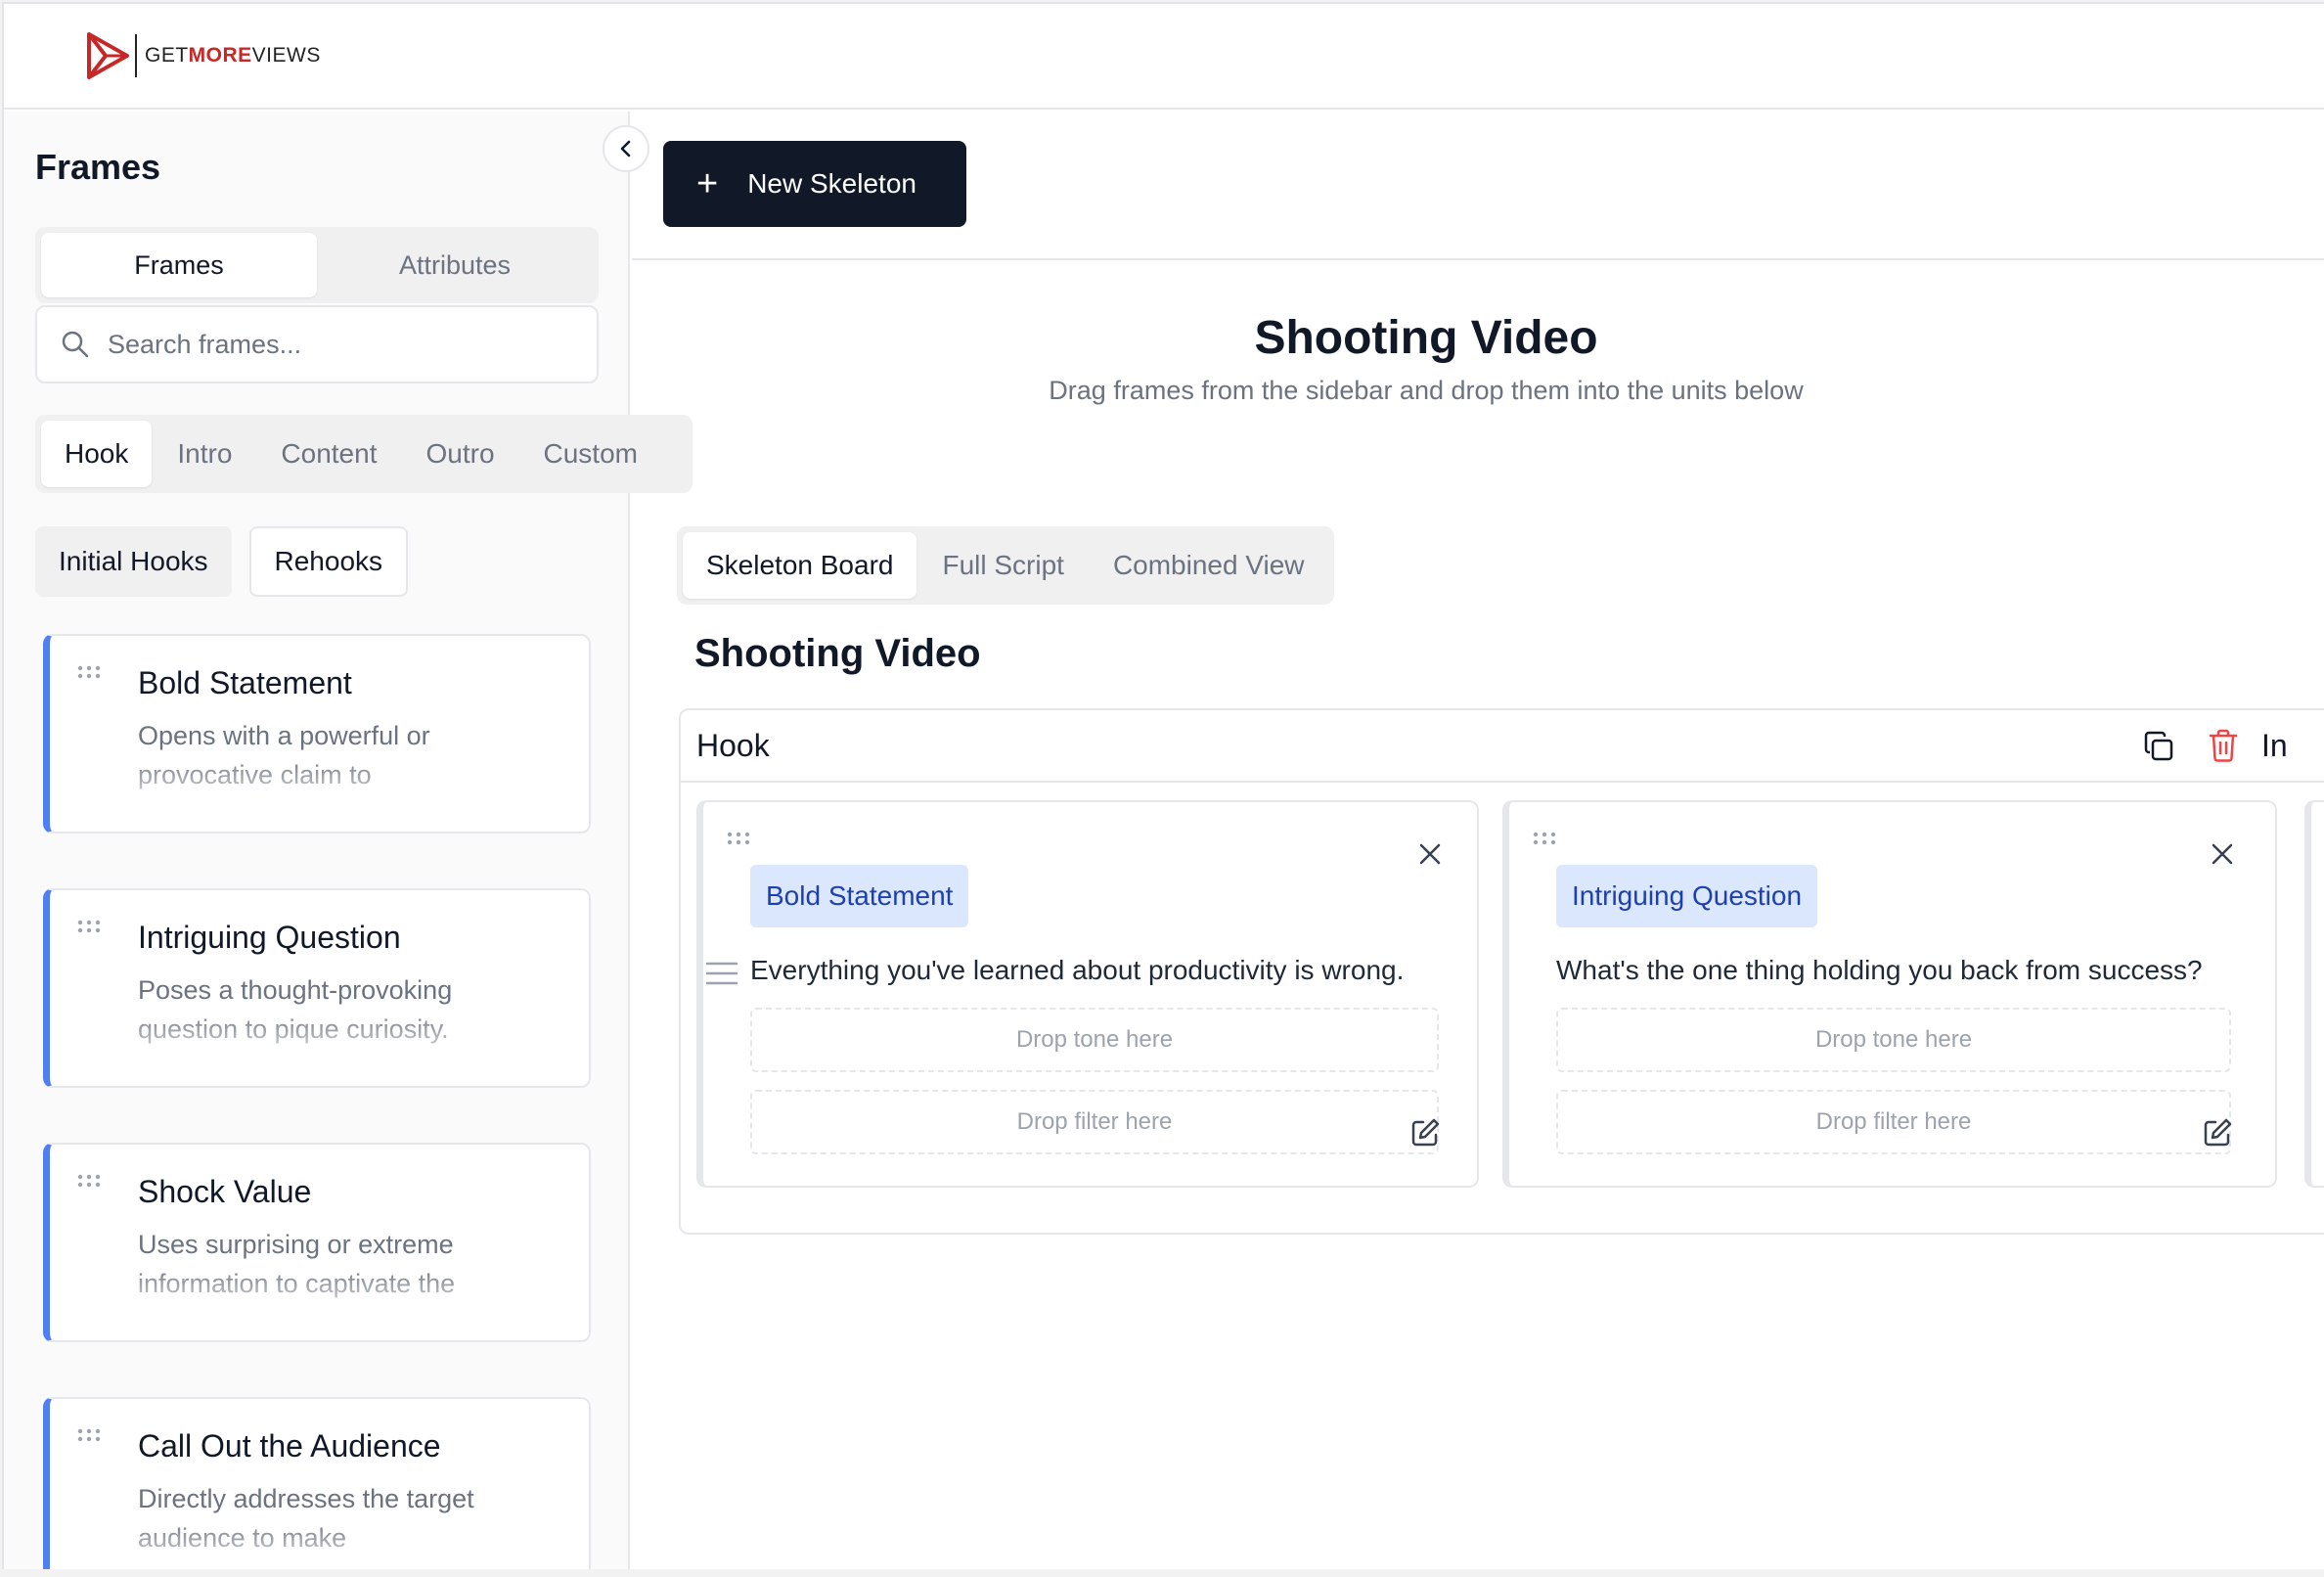 The image size is (2324, 1577). I want to click on hook-subtabs: Initial Hooks Rehooks, so click(222, 561).